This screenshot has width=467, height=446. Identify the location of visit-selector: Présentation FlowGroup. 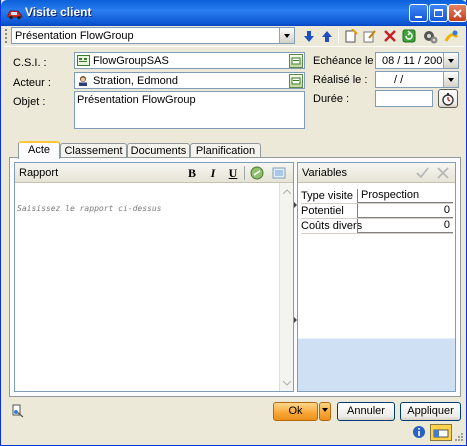
(153, 35).